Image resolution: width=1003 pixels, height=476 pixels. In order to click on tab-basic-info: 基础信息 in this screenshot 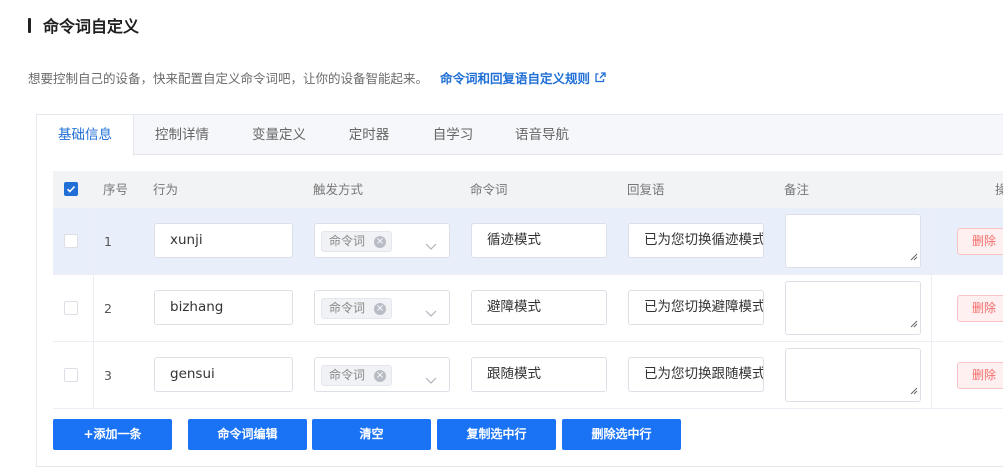, I will do `click(85, 135)`.